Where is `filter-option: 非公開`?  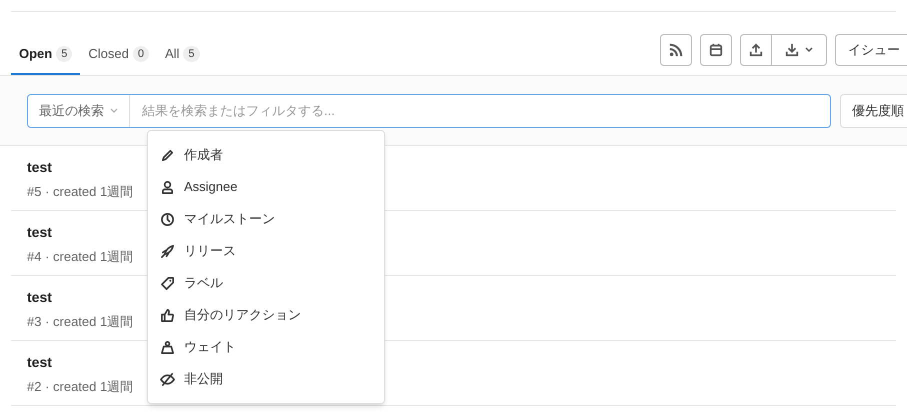
filter-option: 非公開 is located at coordinates (266, 379).